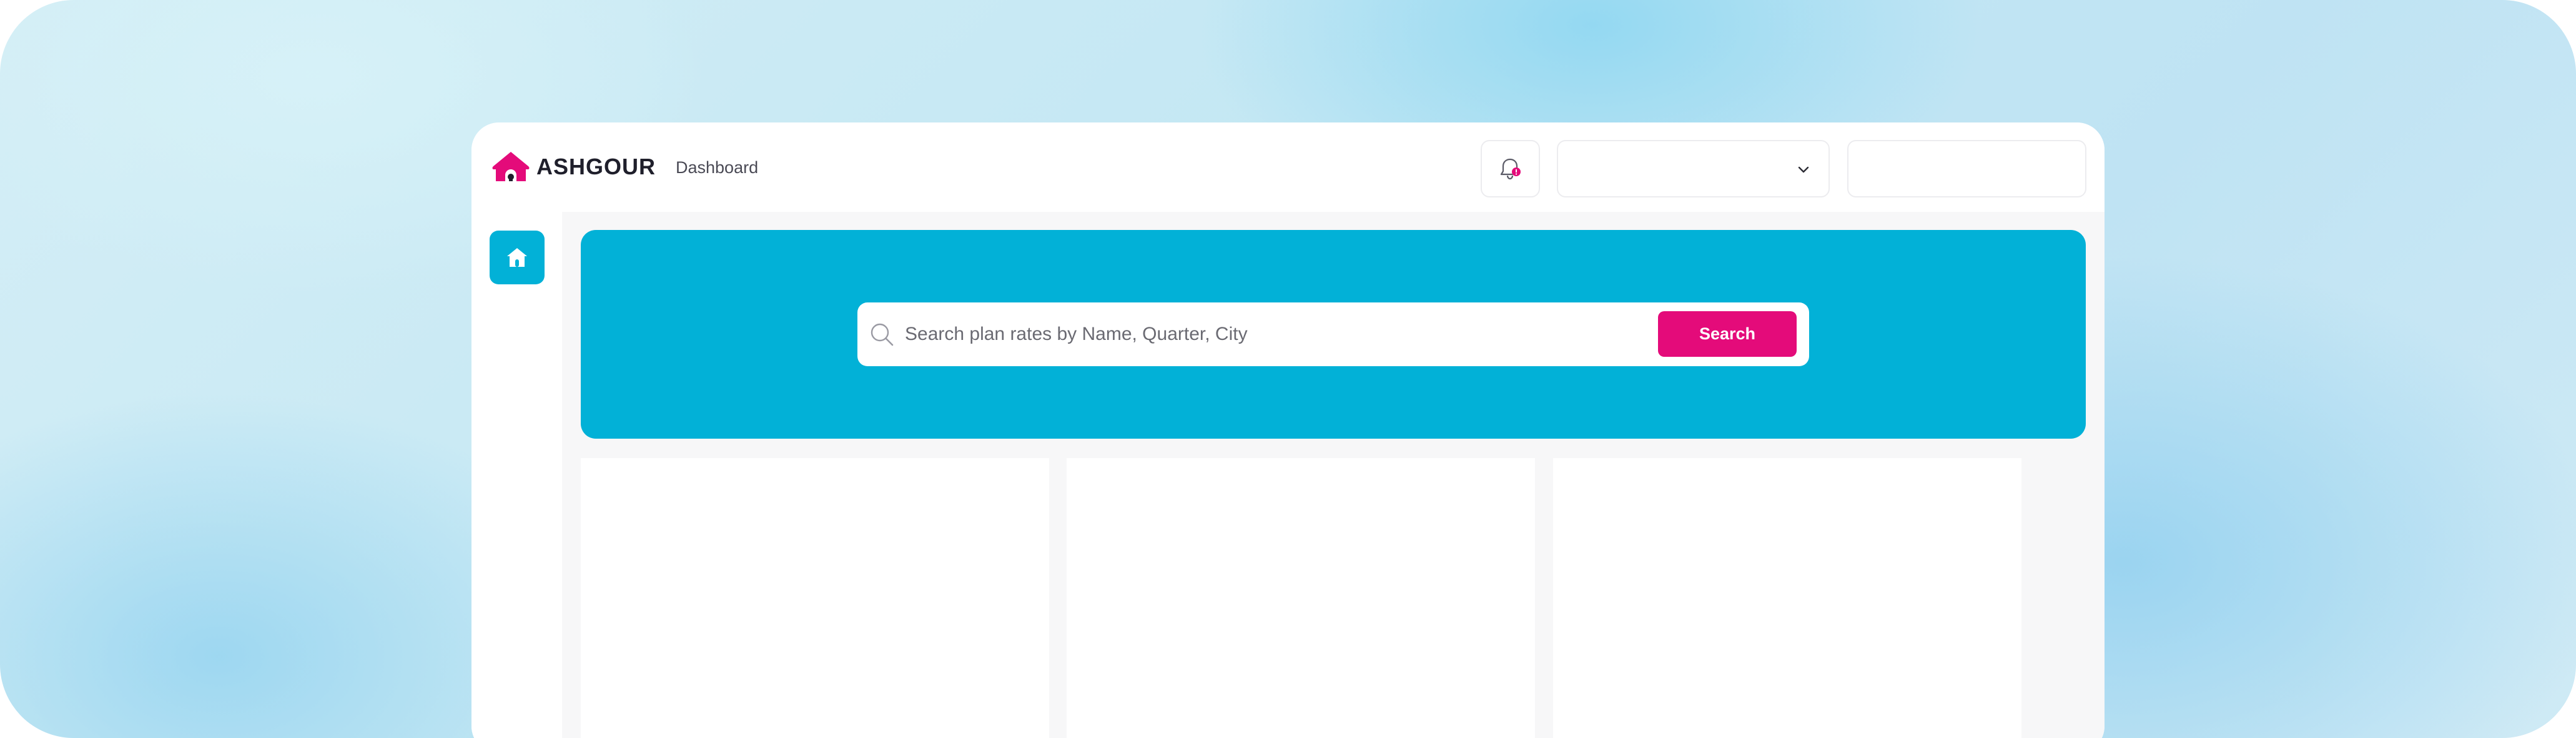  I want to click on logo: ASHGOUR, so click(573, 167).